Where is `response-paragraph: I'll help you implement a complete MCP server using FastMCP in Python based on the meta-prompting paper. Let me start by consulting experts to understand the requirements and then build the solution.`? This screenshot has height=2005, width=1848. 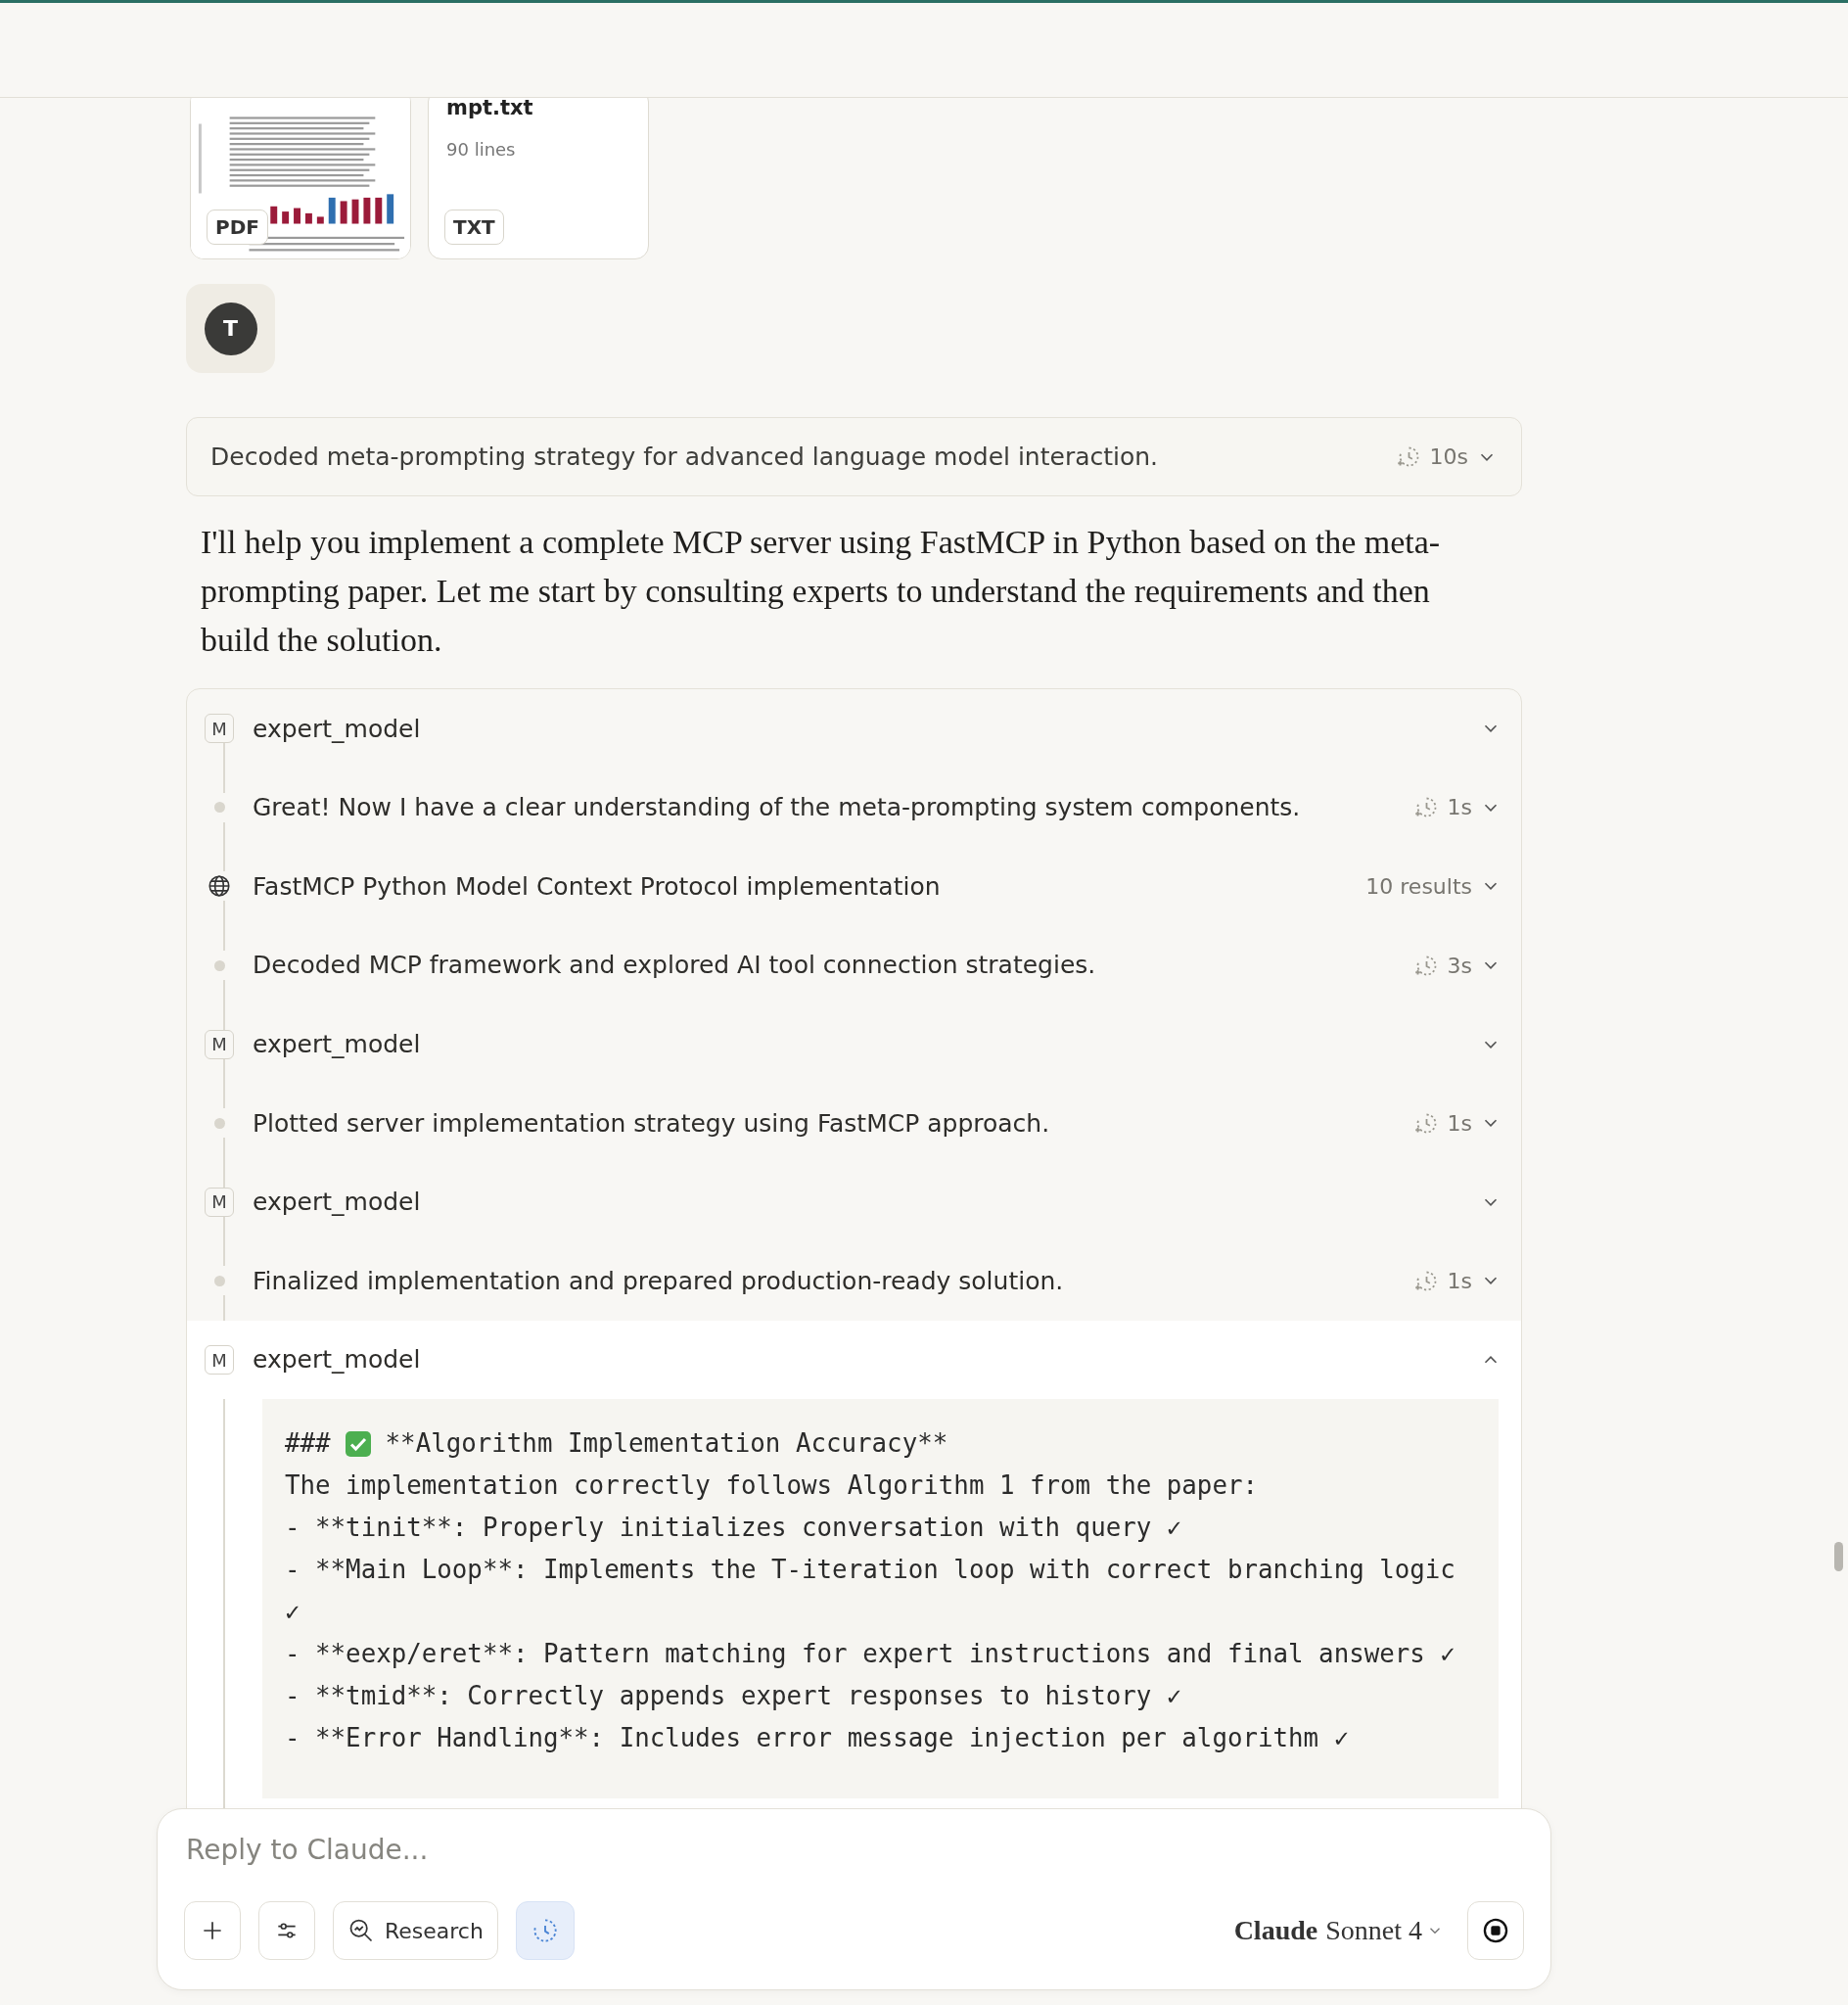 response-paragraph: I'll help you implement a complete MCP server using FastMCP in Python based on the meta-prompting paper. Let me start by consulting experts to understand the requirements and then build the solution. is located at coordinates (821, 591).